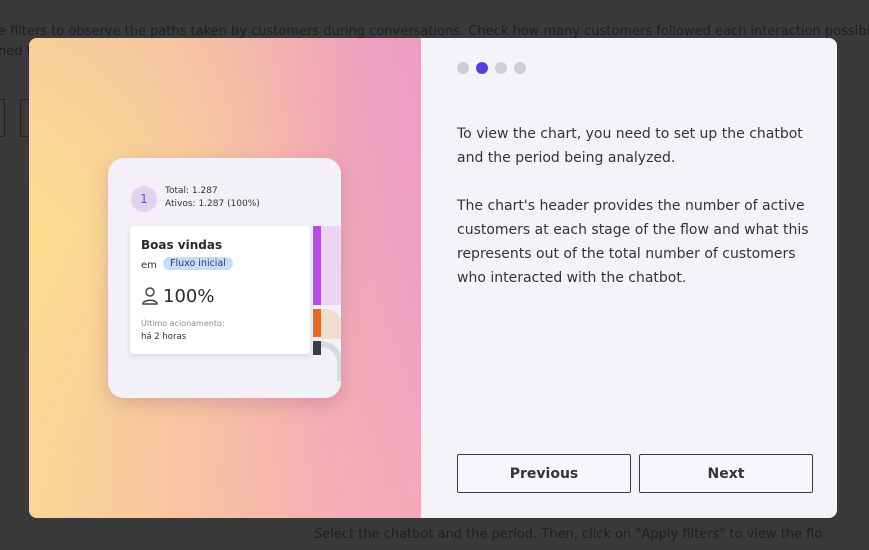 The image size is (869, 550). I want to click on flow-connector-orange, so click(331, 324).